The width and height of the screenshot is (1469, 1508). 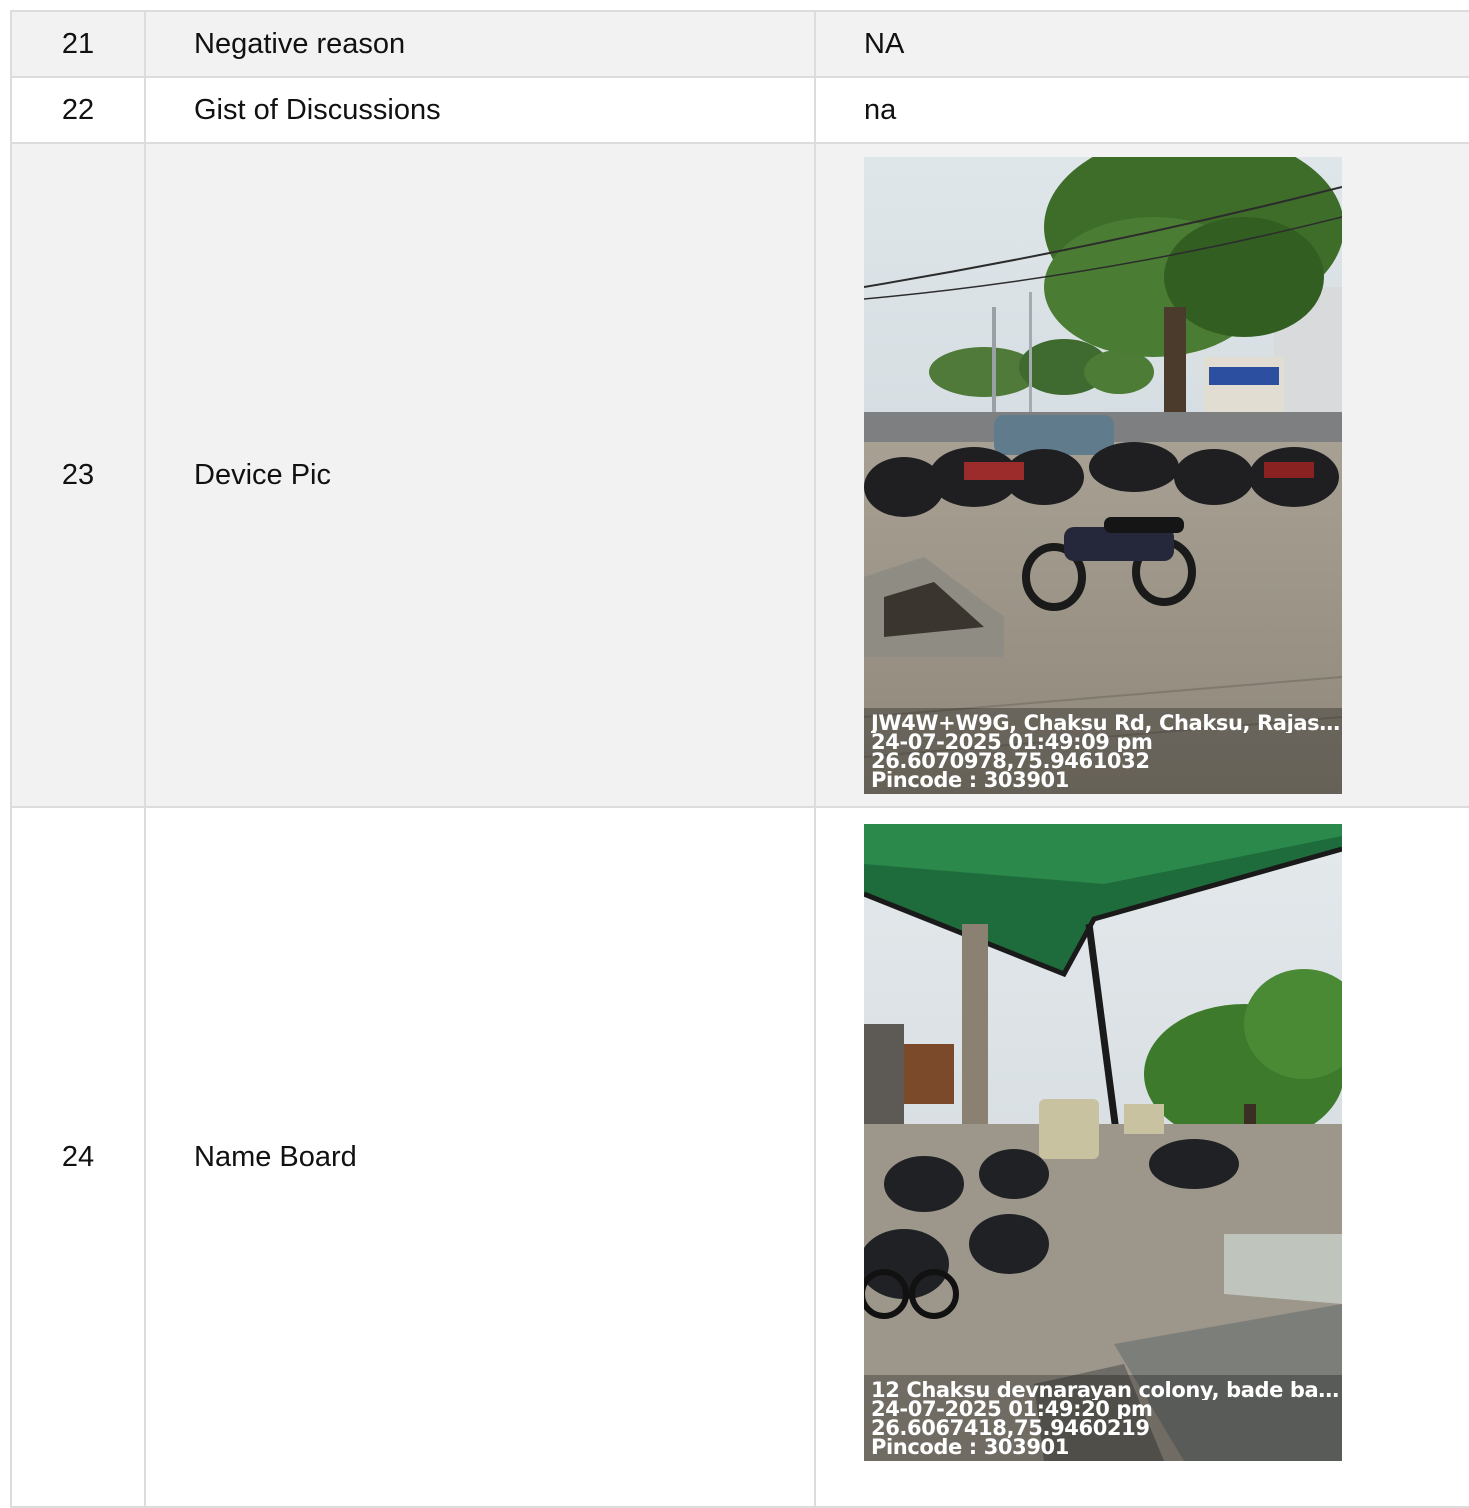 What do you see at coordinates (1106, 723) in the screenshot?
I see `stamp-address: JW4W+W9G, Chaksu Rd, Chaksu, Rajasthan` at bounding box center [1106, 723].